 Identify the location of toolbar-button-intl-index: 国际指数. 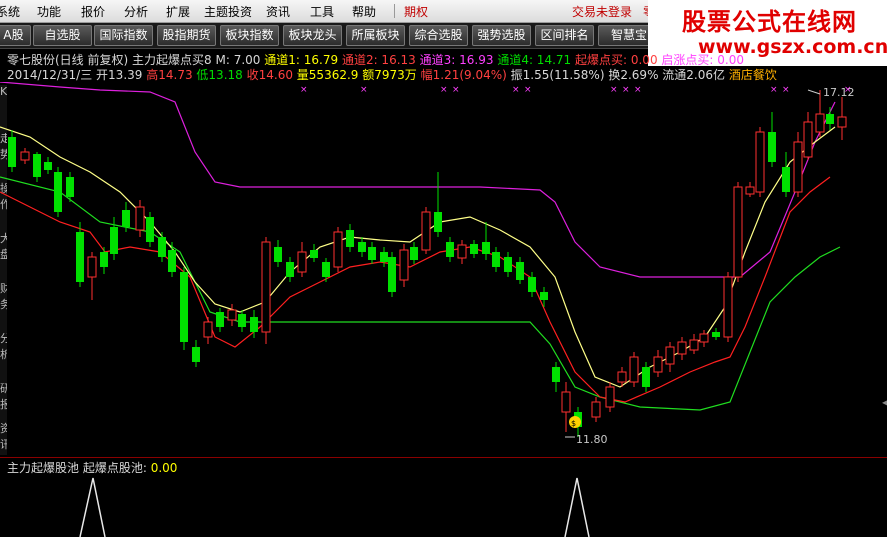
(123, 35).